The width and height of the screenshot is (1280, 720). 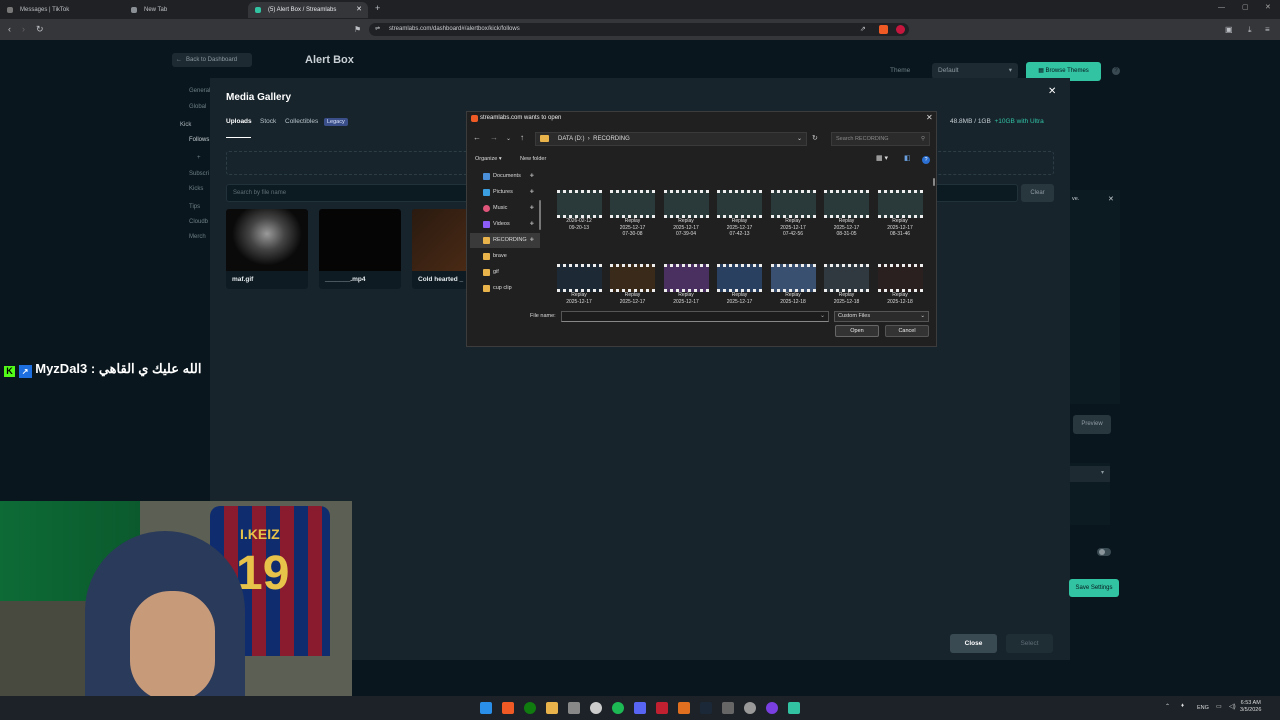 I want to click on up-arrow-icon: ↑, so click(x=522, y=137).